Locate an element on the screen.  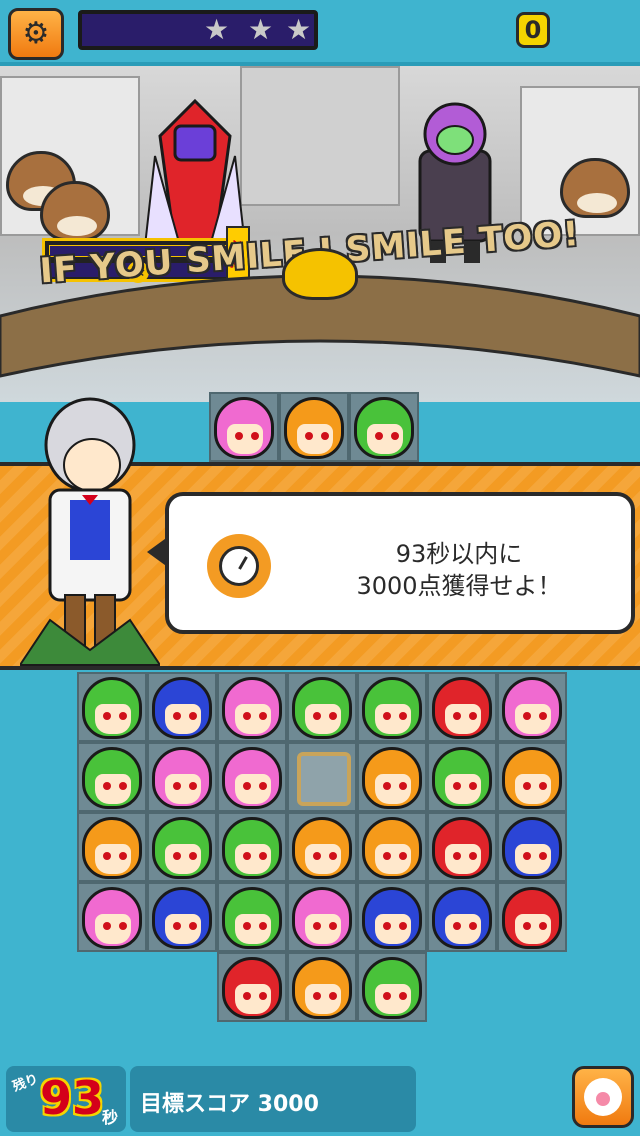
time-remaining-box: 残り 93 秒 is located at coordinates (66, 1099).